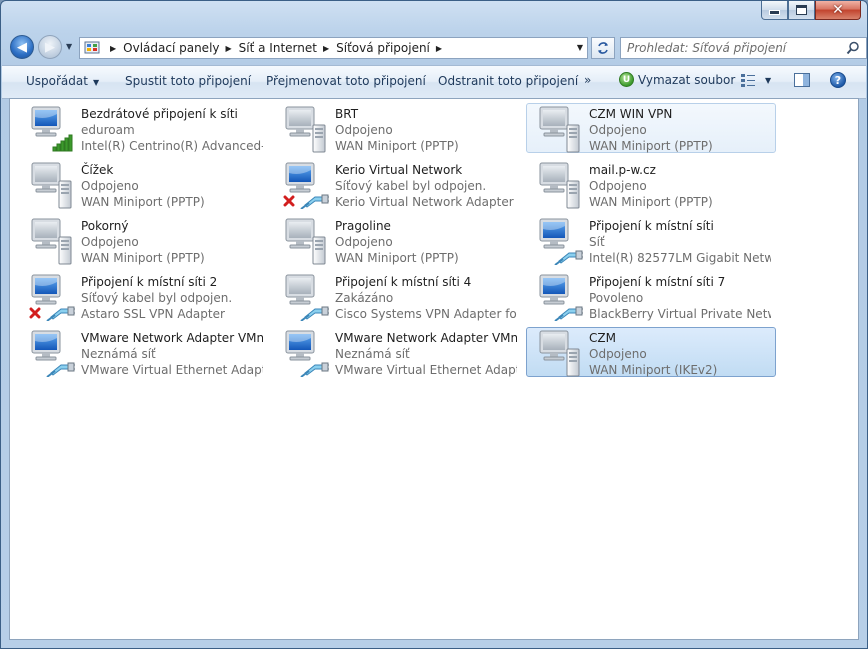  I want to click on minimize-icon, so click(774, 12).